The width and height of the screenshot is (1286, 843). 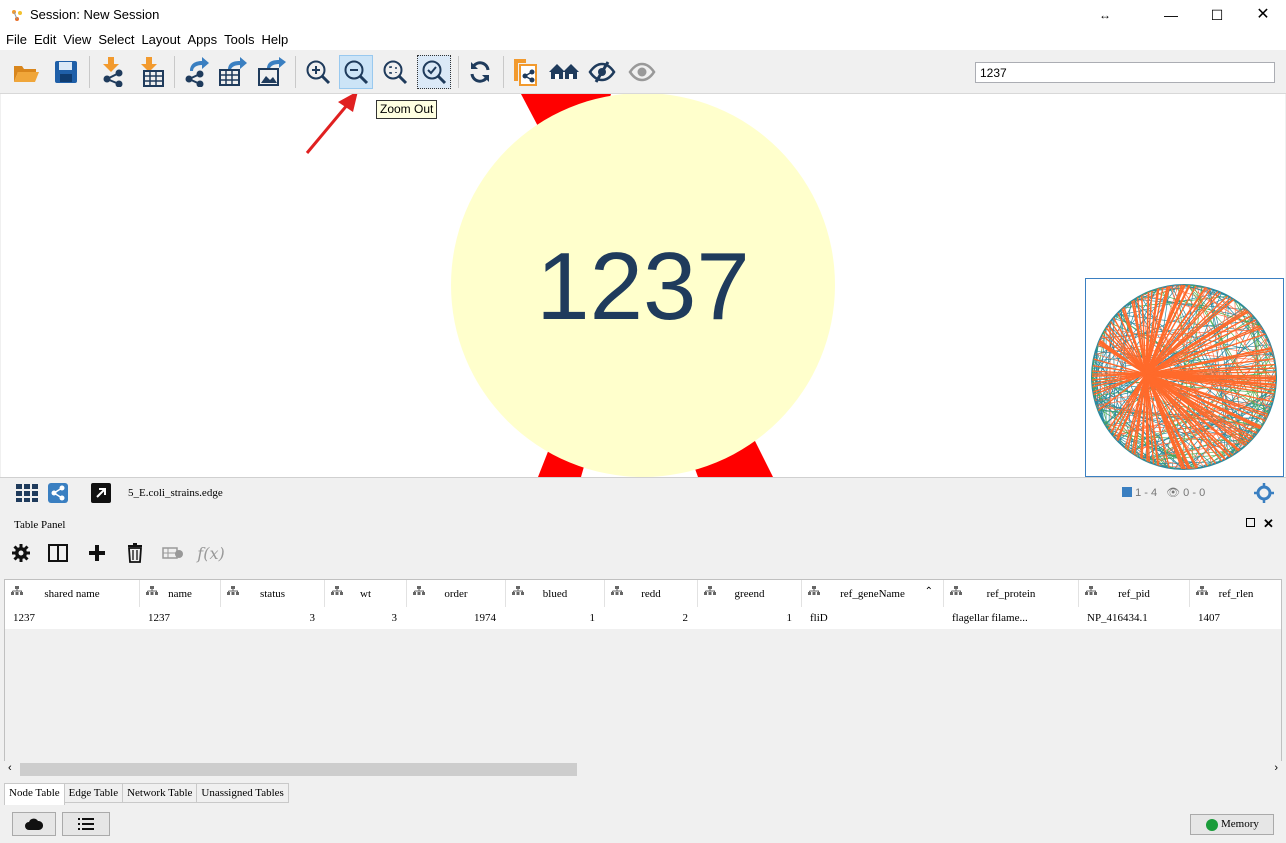 What do you see at coordinates (180, 593) in the screenshot?
I see `column-header: name` at bounding box center [180, 593].